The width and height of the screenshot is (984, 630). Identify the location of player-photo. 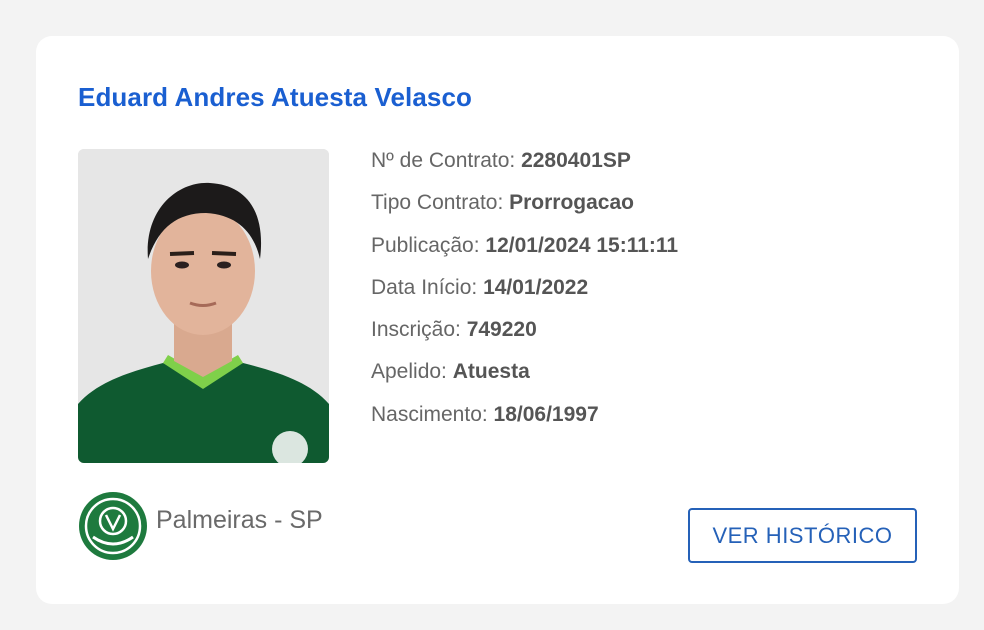
(203, 306).